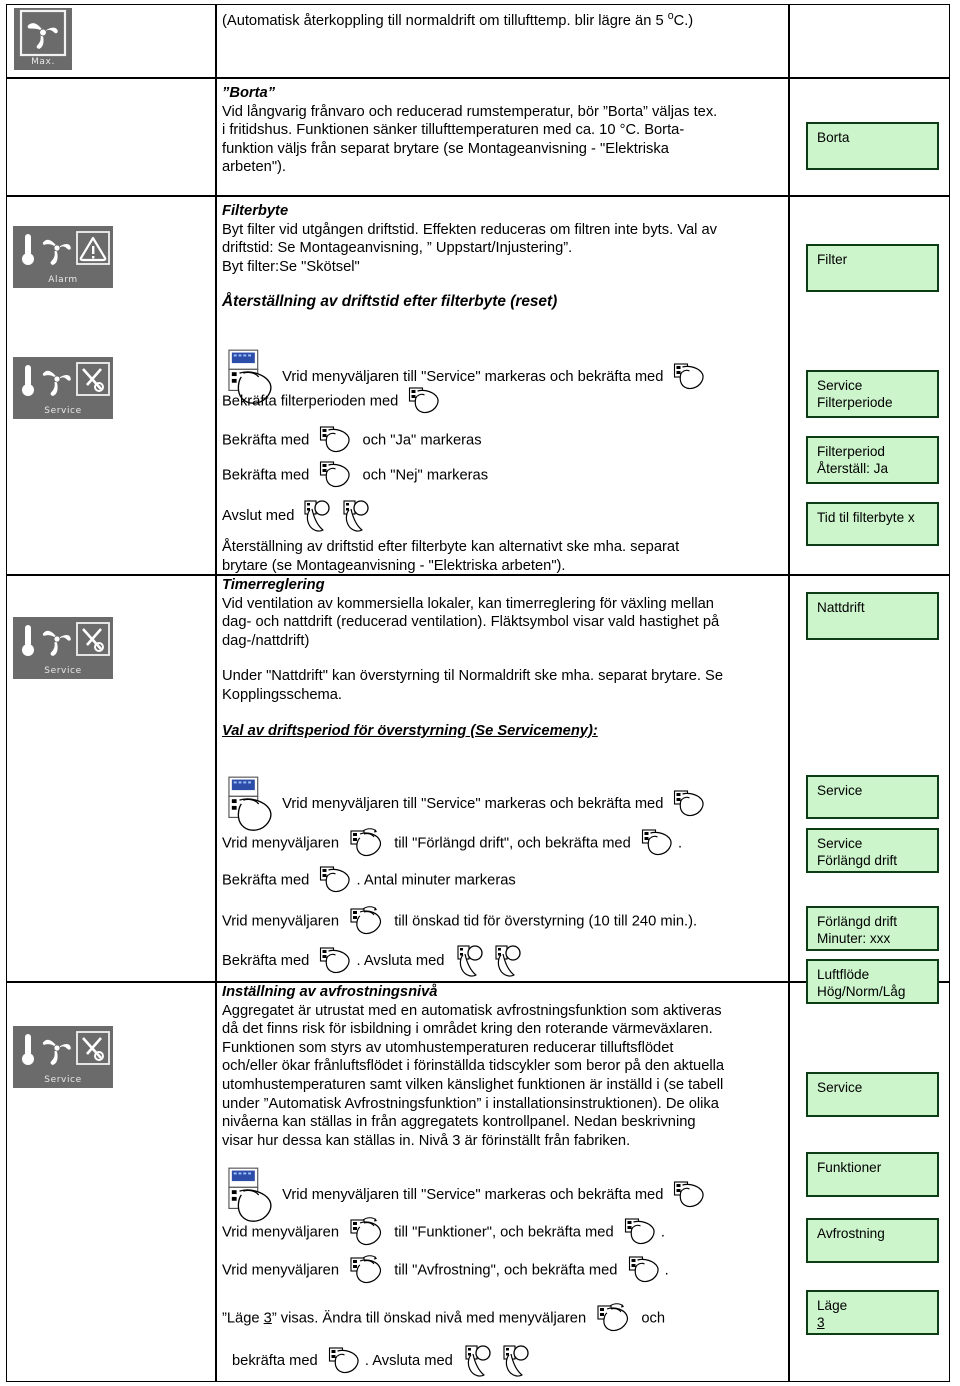  Describe the element at coordinates (63, 1057) in the screenshot. I see `service-panel-3: Service` at that location.